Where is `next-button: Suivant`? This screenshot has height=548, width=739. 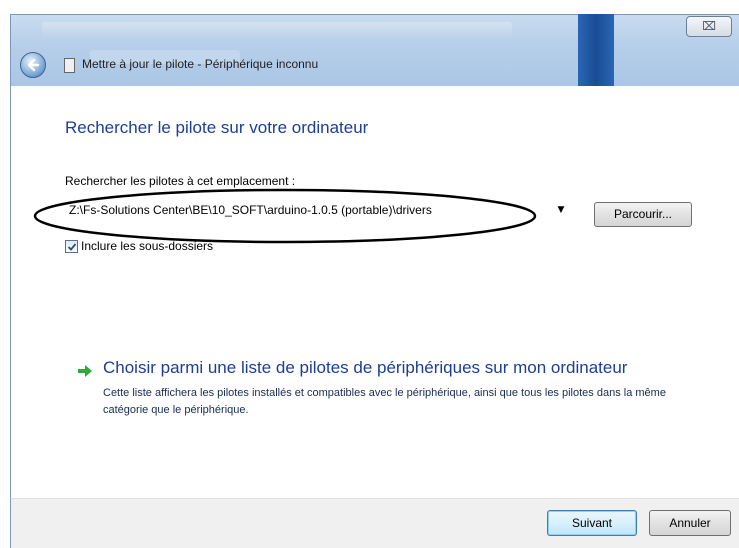 next-button: Suivant is located at coordinates (592, 523).